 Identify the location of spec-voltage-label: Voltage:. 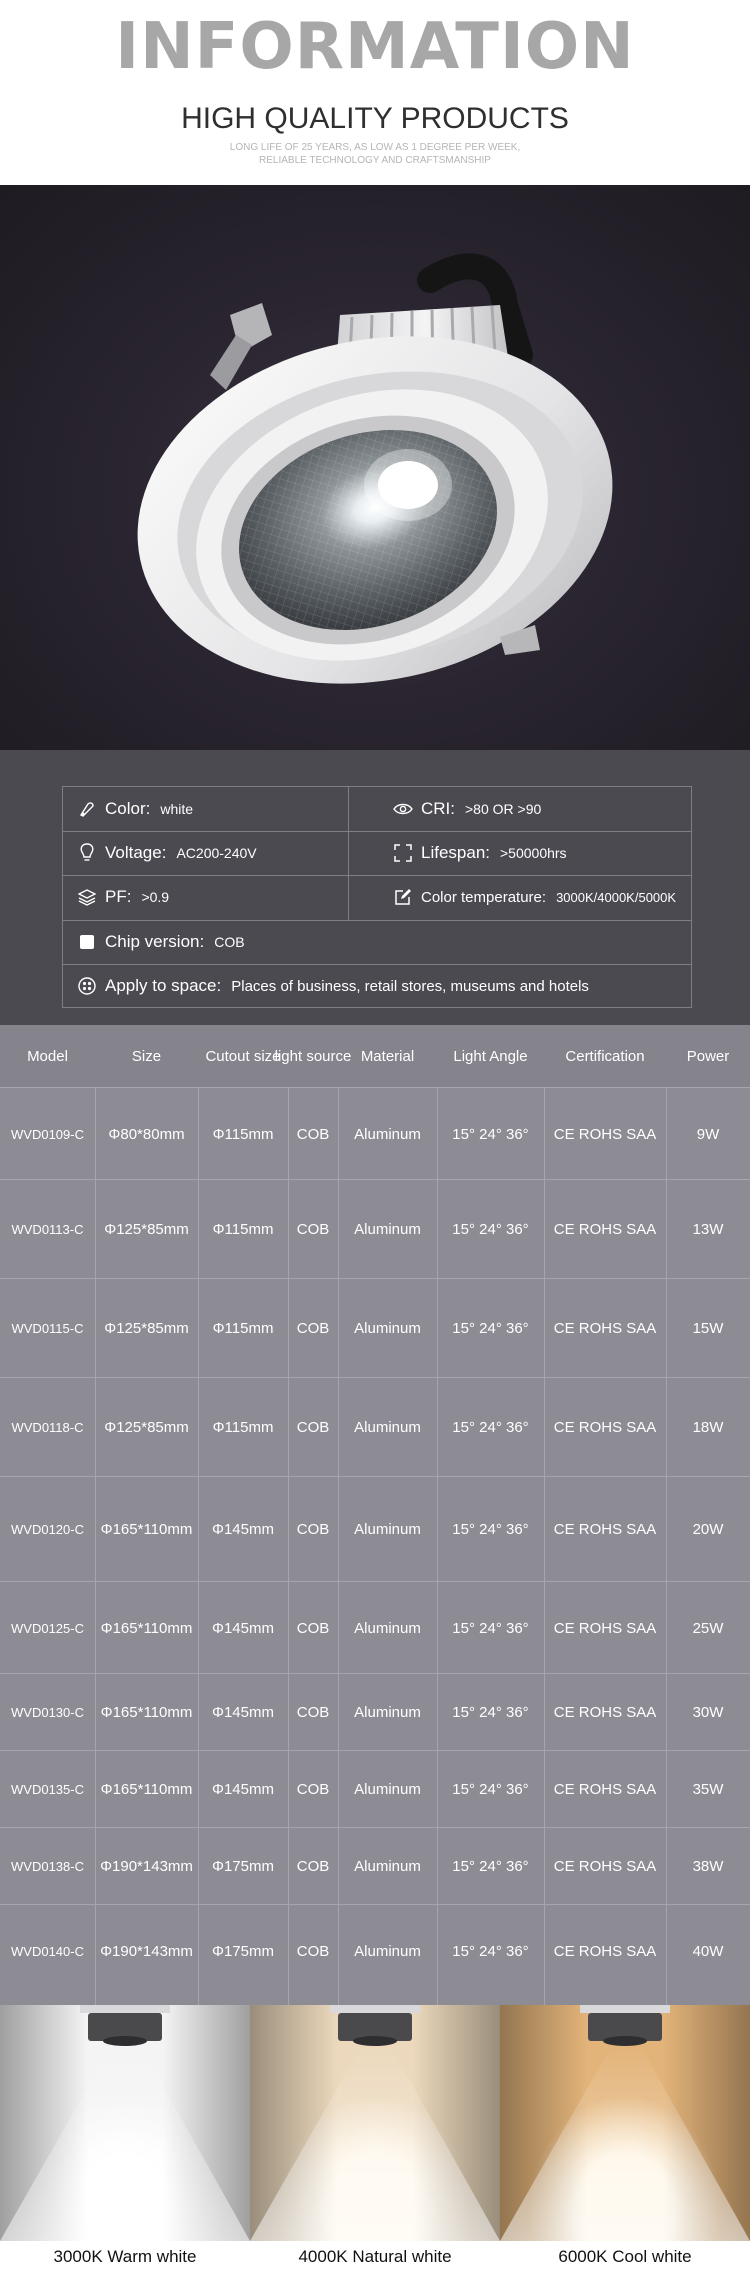
(136, 852).